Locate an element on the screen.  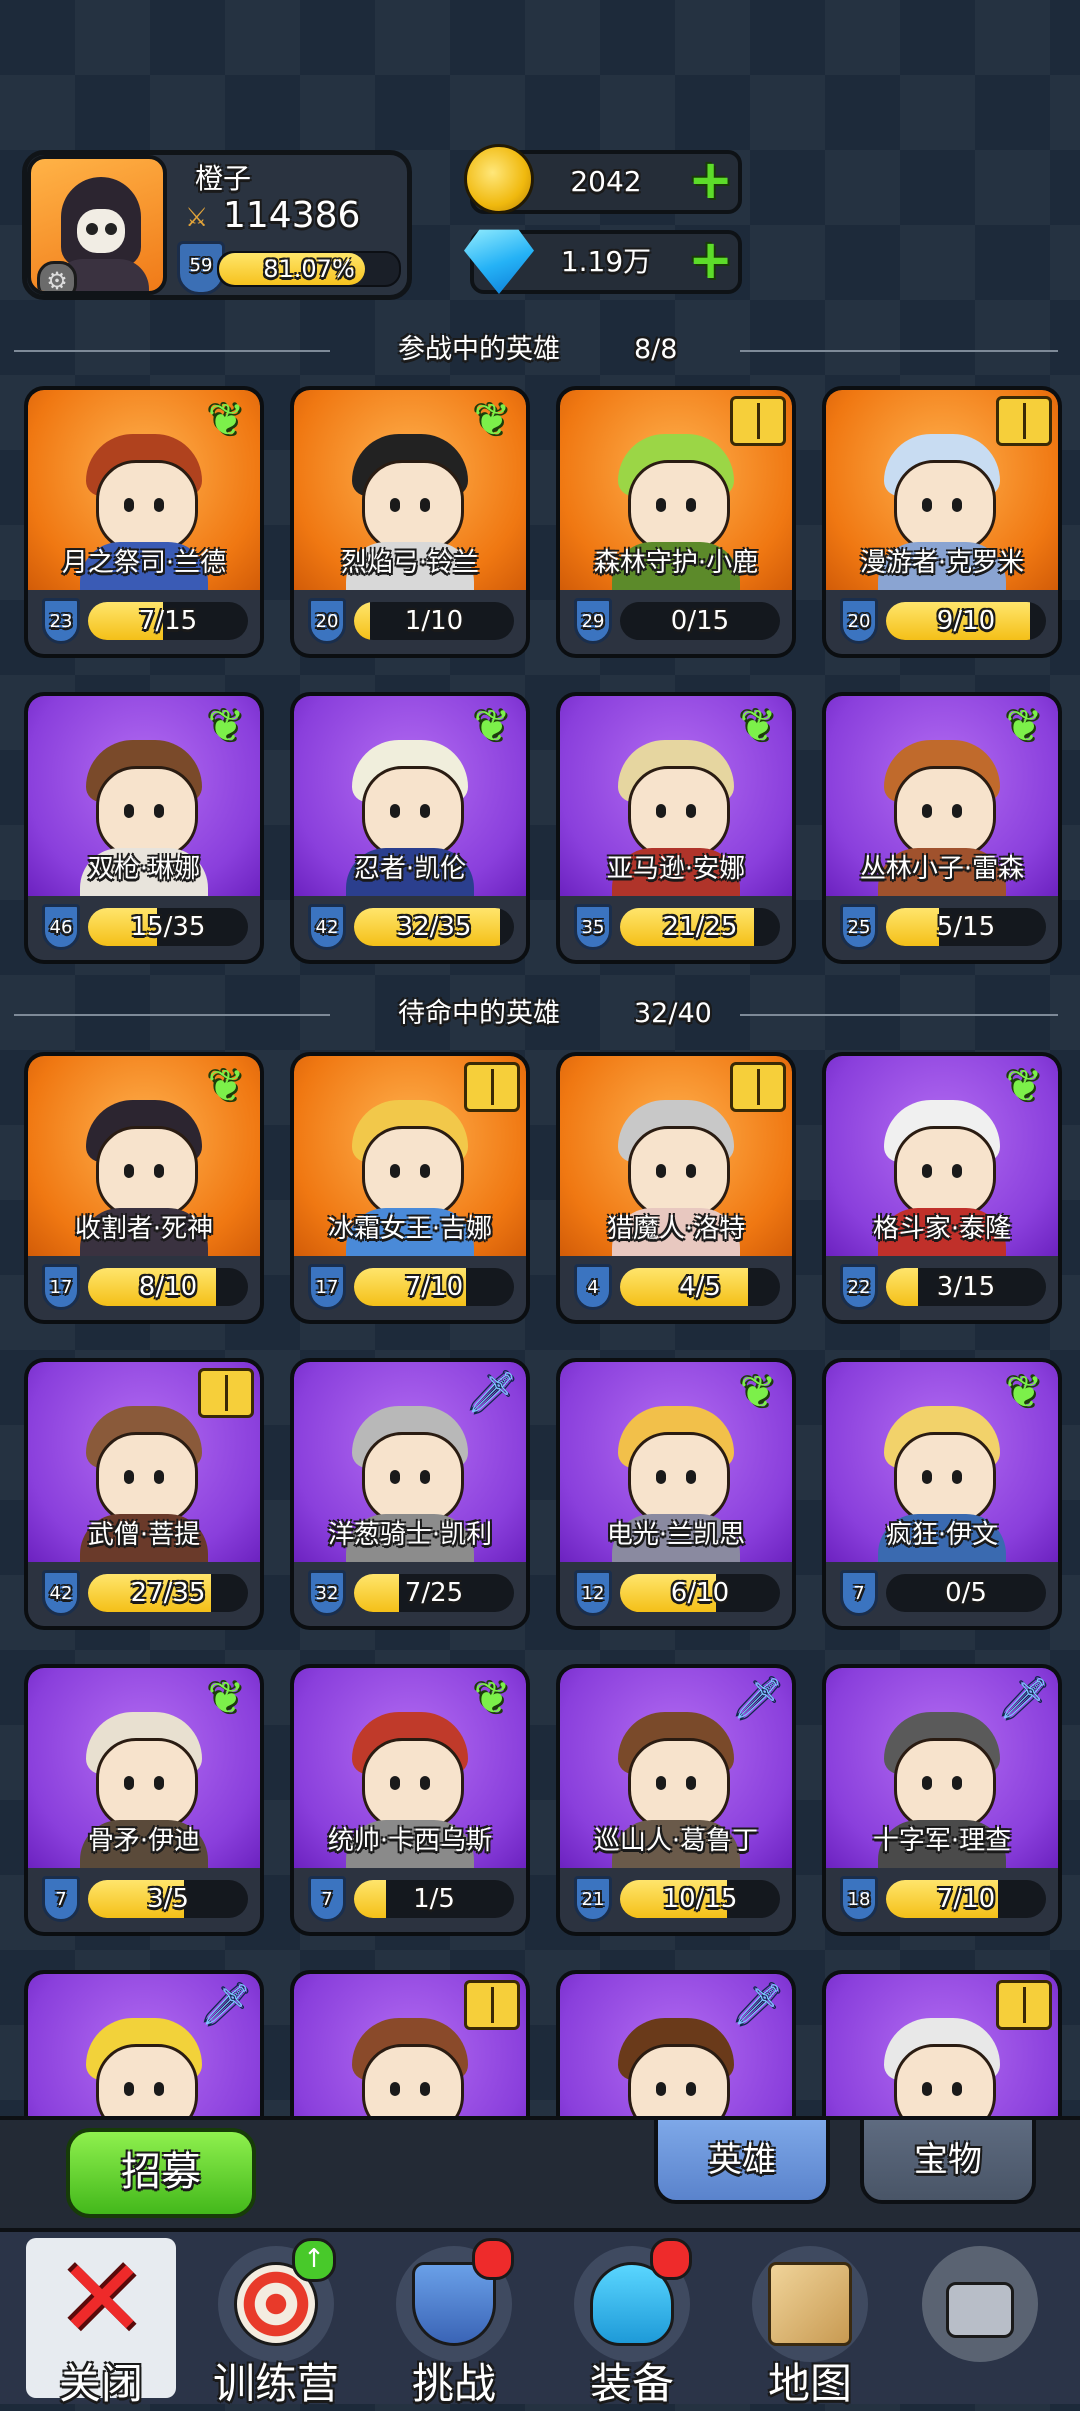
gear-icon: ⚙ is located at coordinates (57, 276).